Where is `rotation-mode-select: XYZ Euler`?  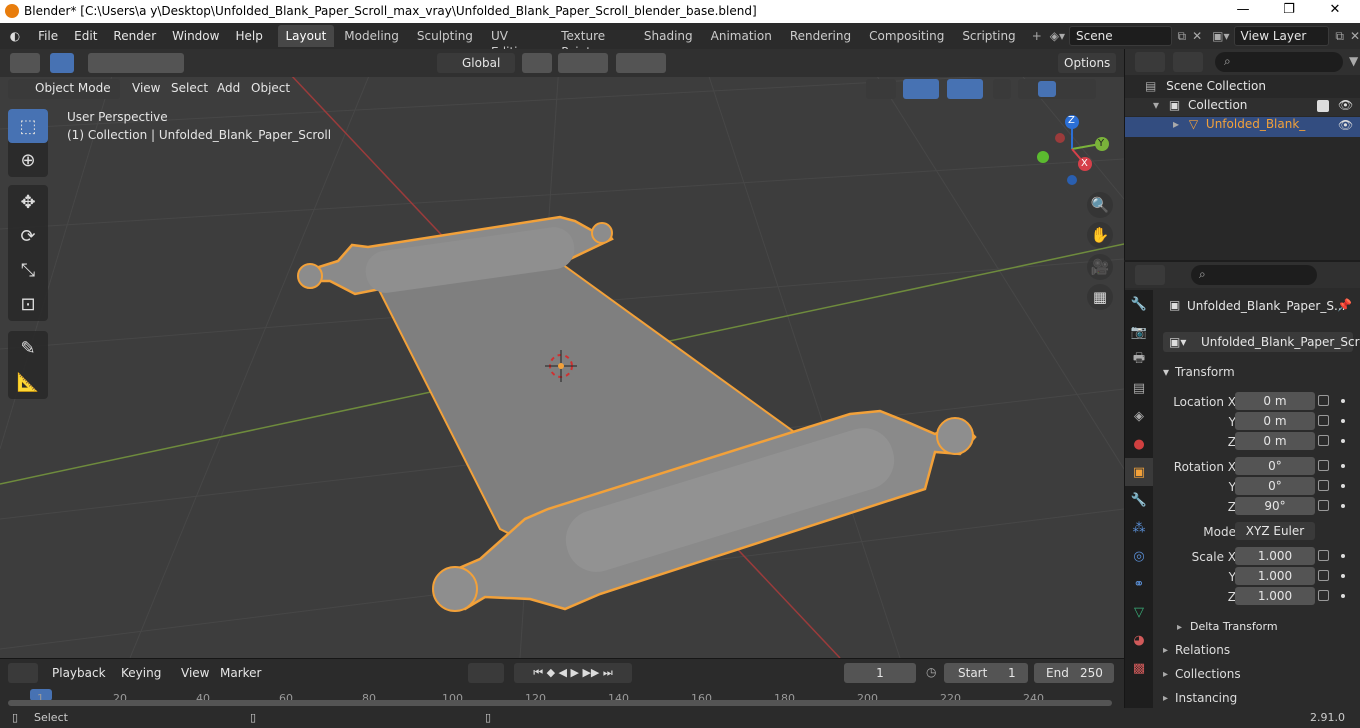
rotation-mode-select: XYZ Euler is located at coordinates (1275, 531).